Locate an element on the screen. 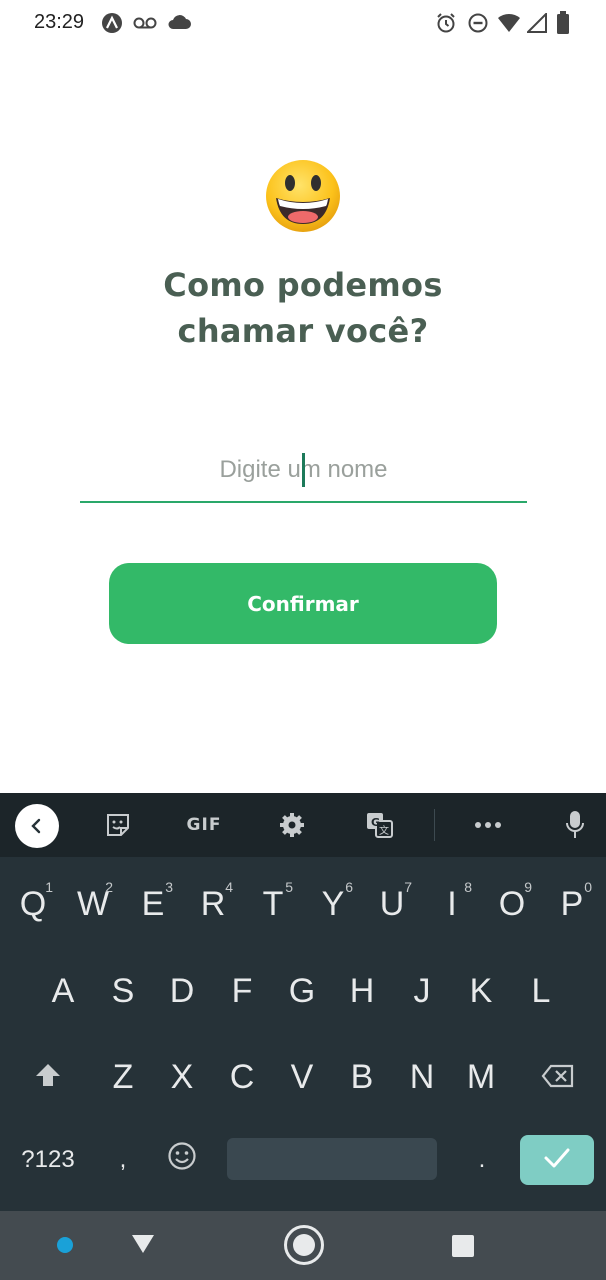  key-hint: 3 is located at coordinates (169, 887).